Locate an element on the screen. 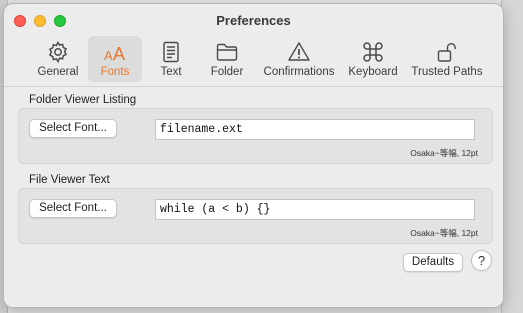  tab-folder-label: Folder is located at coordinates (227, 72).